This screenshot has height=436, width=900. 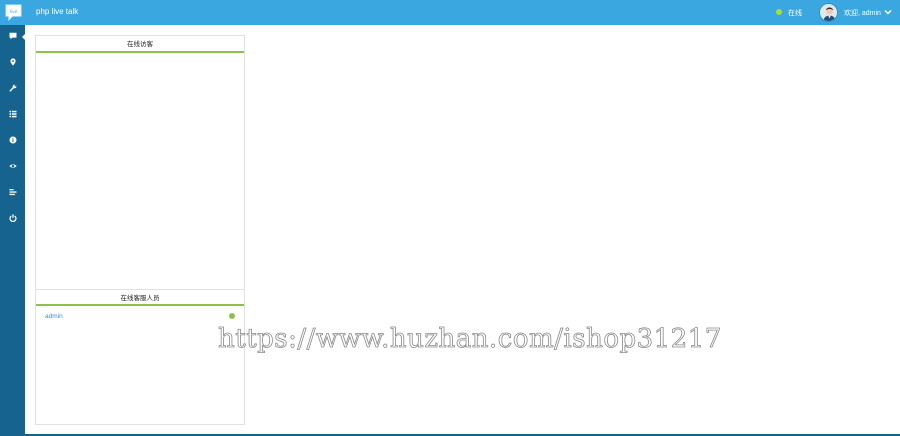 I want to click on sidebar-item-chat, so click(x=13, y=37).